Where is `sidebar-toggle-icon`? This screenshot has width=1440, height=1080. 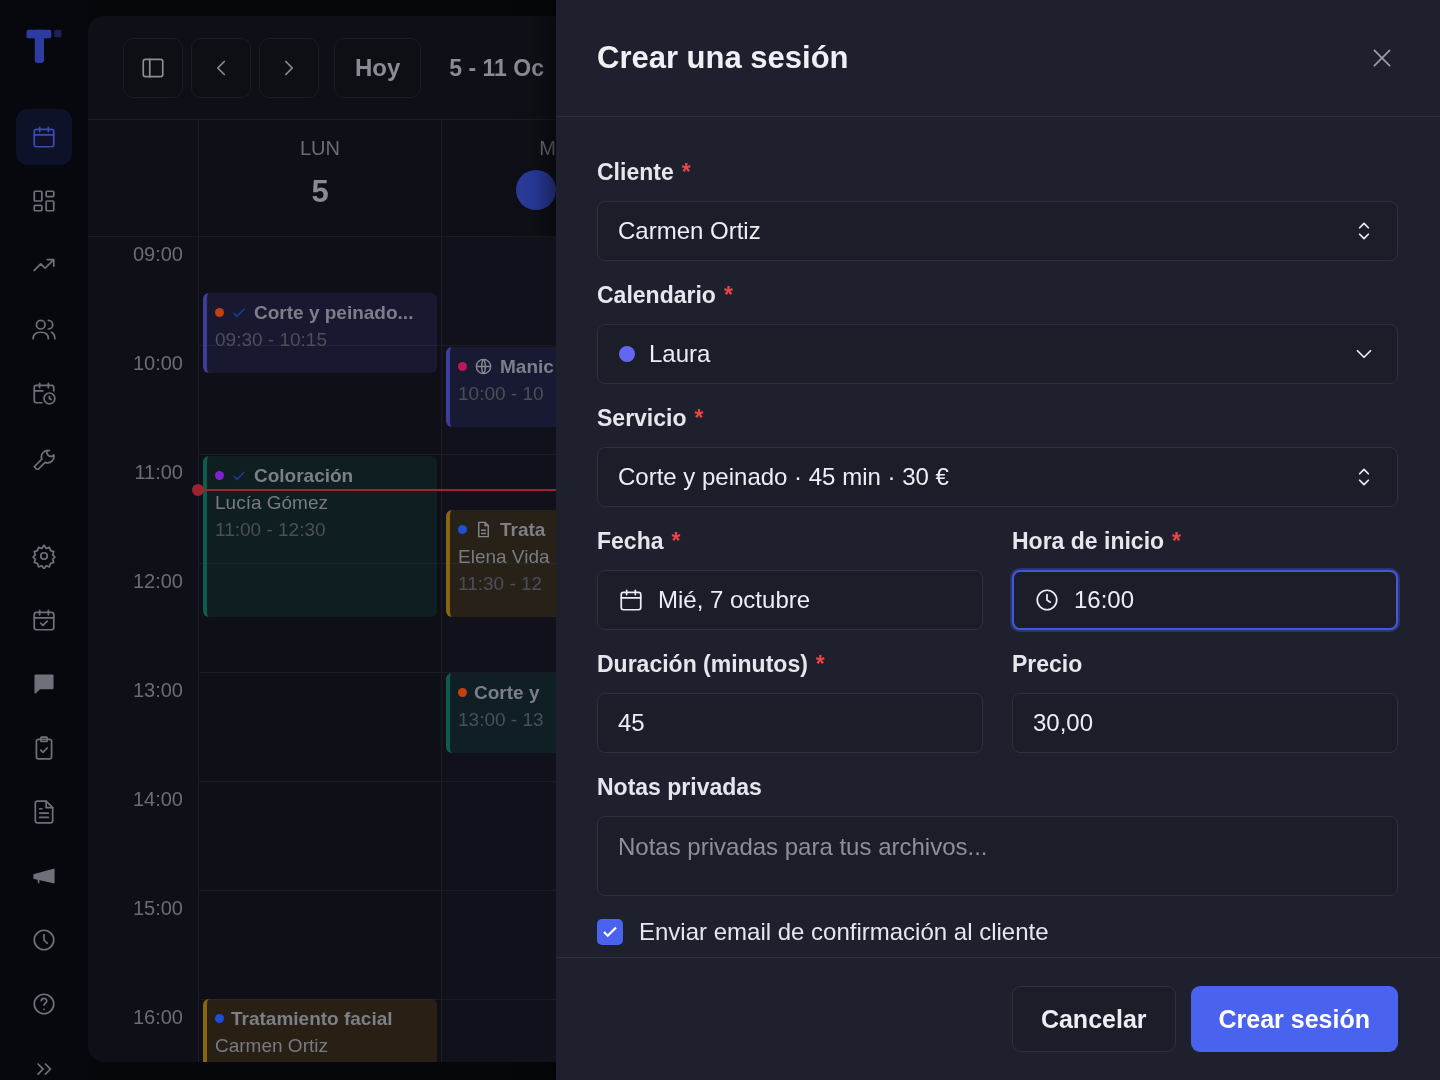
sidebar-toggle-icon is located at coordinates (153, 68).